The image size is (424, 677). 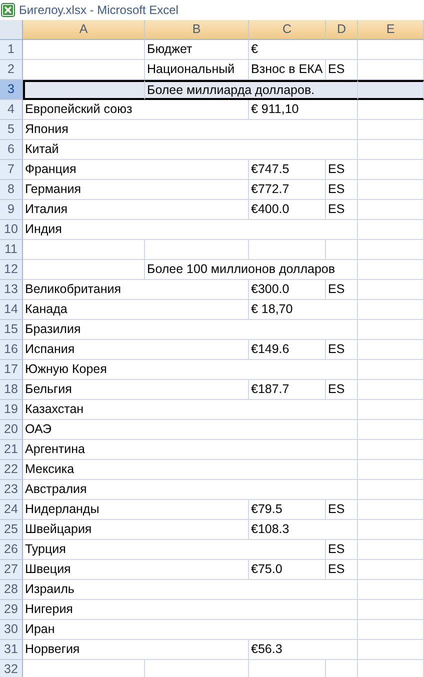 I want to click on column-header: E, so click(x=391, y=30).